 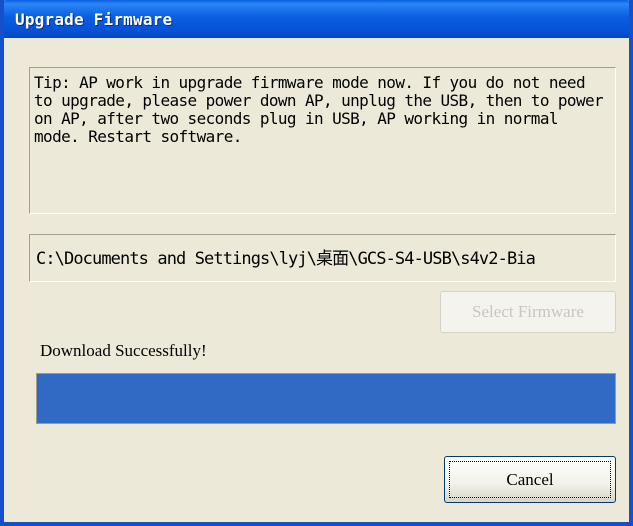 I want to click on window-title: Upgrade Firmware, so click(x=94, y=19).